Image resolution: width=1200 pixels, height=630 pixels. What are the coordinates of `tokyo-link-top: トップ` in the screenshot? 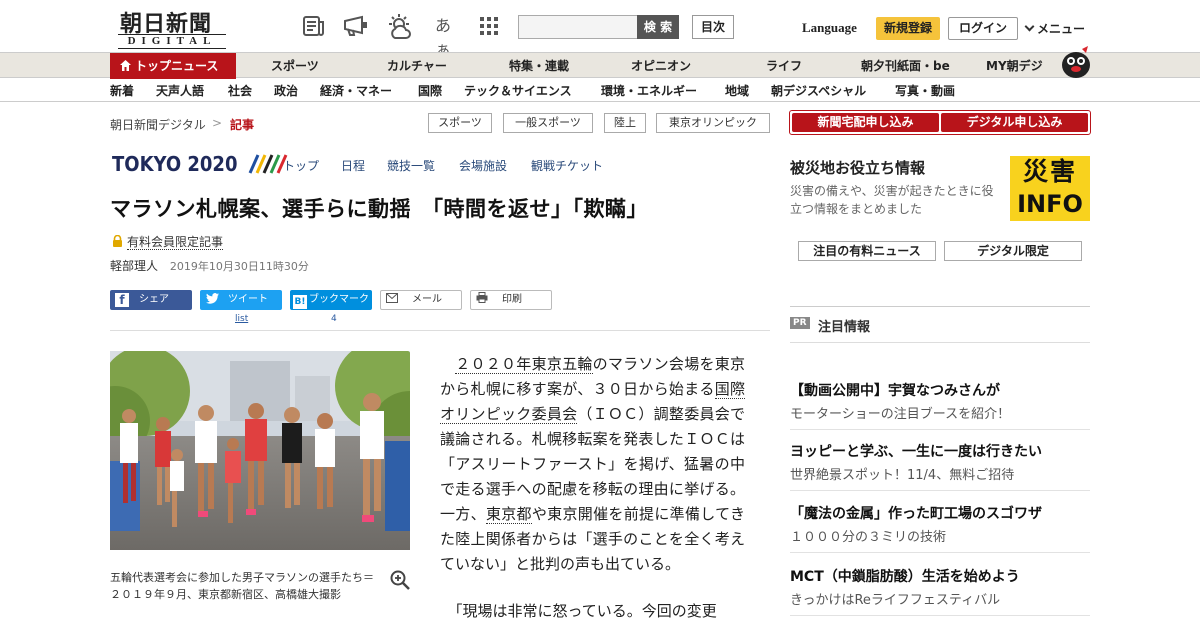 It's located at (301, 165).